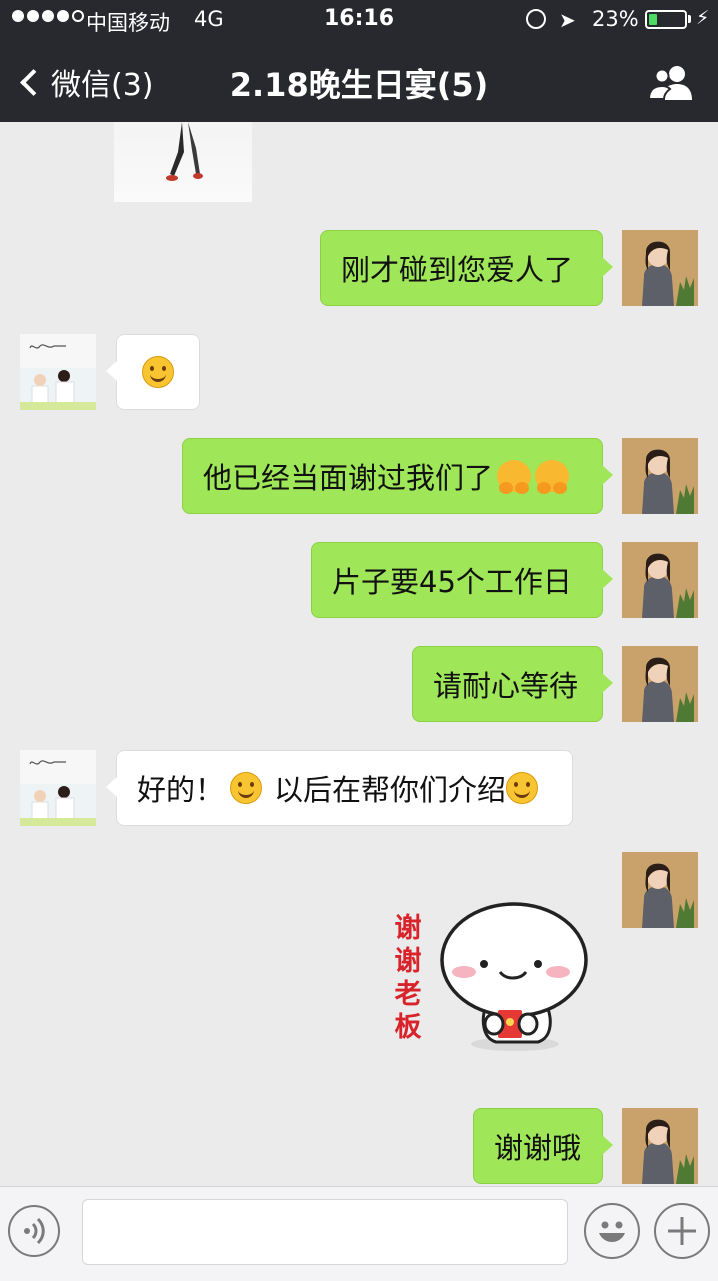  I want to click on message-text: 谢谢哦, so click(538, 1148).